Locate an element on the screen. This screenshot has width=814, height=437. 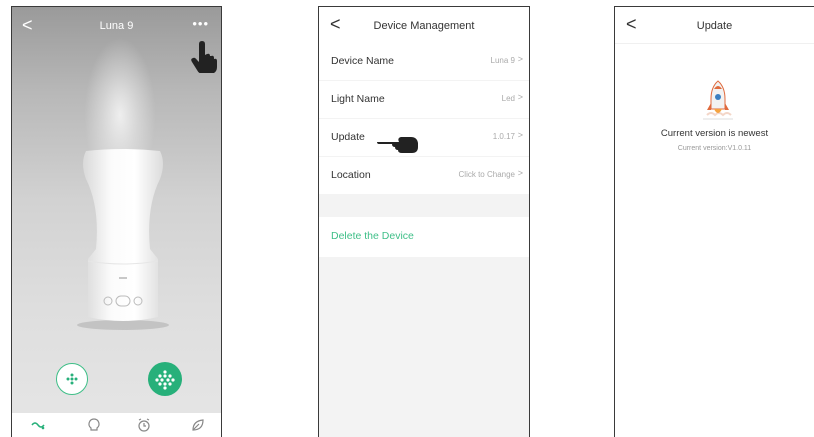
location-row: Location Click to Change > is located at coordinates (424, 175).